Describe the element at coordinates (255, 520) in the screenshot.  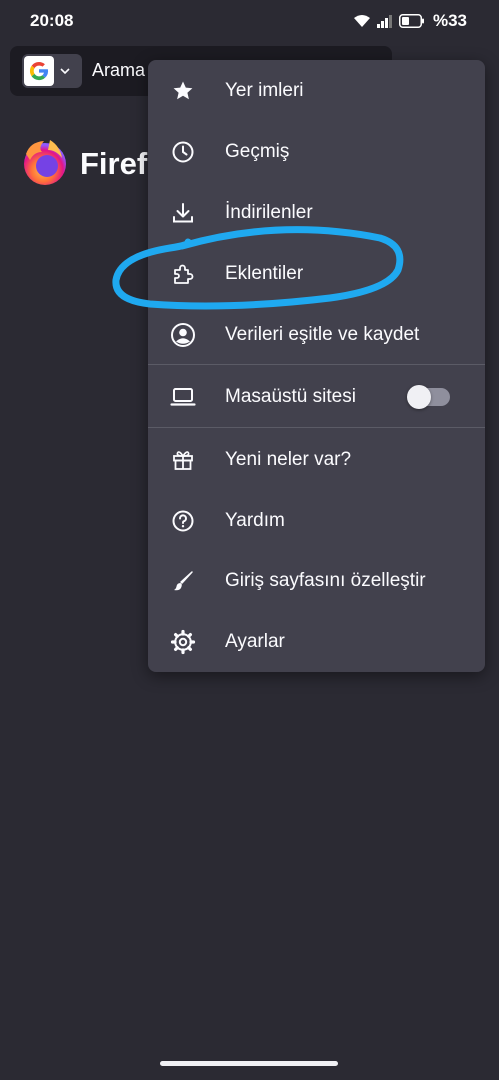
I see `menu-item-label: Yardım` at that location.